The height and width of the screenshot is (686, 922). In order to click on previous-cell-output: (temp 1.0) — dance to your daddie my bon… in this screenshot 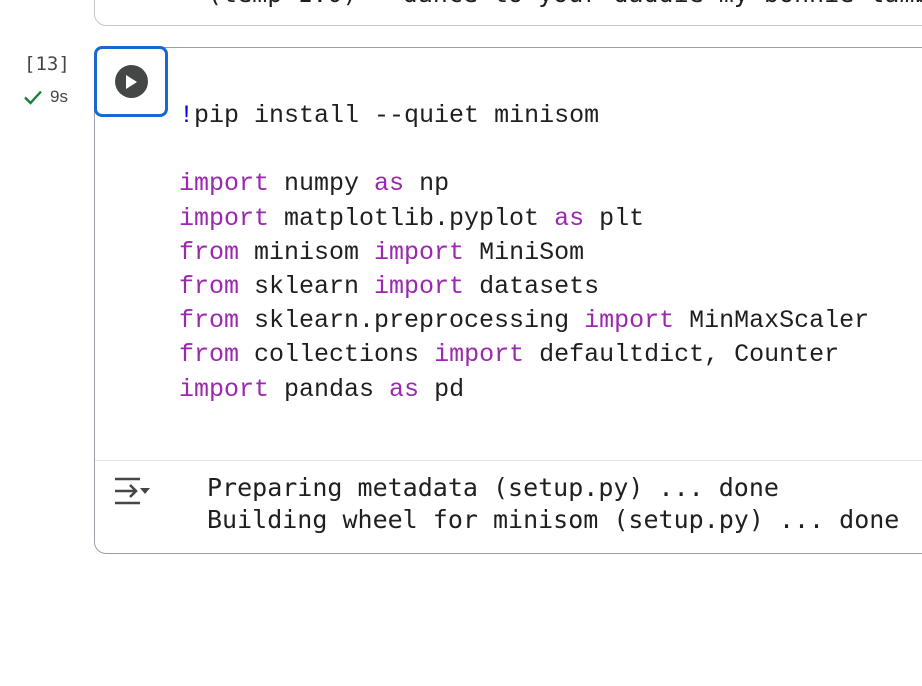, I will do `click(564, 4)`.